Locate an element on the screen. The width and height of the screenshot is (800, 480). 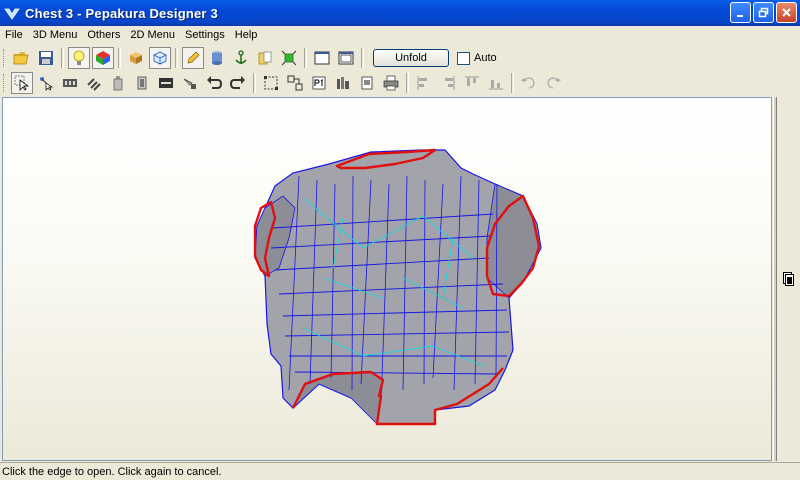
knife-icon is located at coordinates (189, 83).